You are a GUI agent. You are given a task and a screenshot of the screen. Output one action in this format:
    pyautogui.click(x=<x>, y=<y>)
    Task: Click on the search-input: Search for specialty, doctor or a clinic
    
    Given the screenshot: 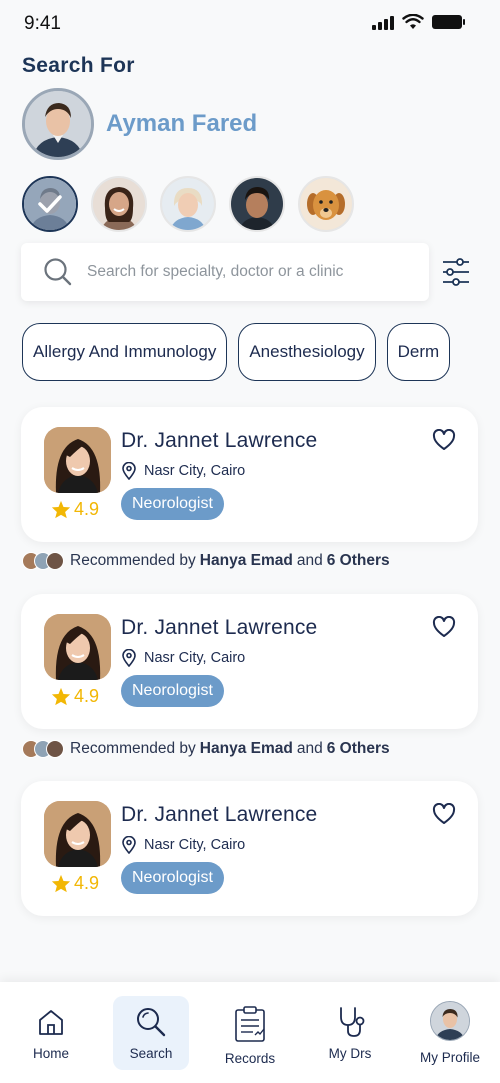 What is the action you would take?
    pyautogui.click(x=225, y=272)
    